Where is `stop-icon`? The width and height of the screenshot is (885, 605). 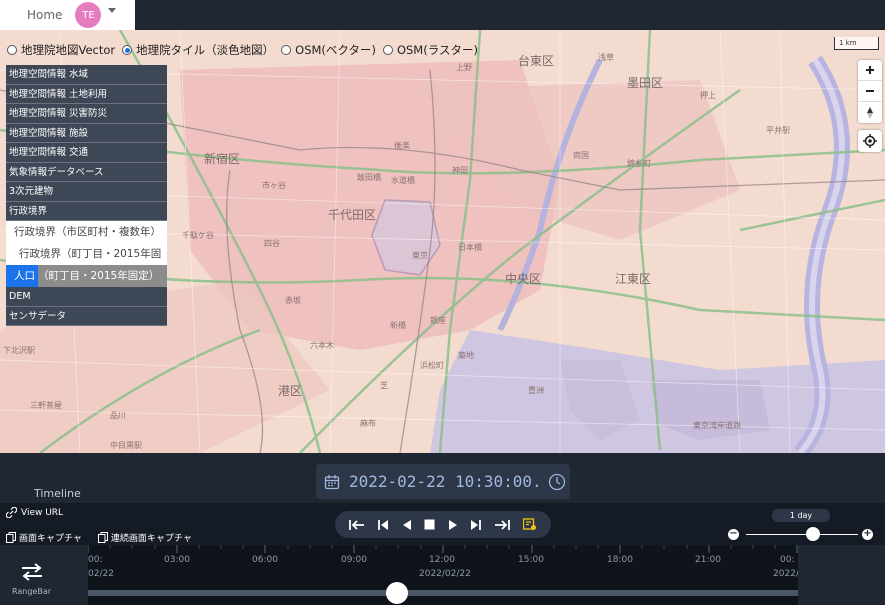
stop-icon is located at coordinates (429, 524).